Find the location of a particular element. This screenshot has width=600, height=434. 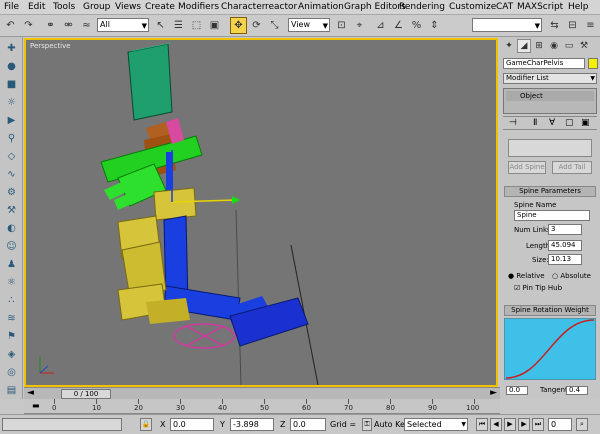

snaps-toggle-icon: ⊿ is located at coordinates (380, 25).